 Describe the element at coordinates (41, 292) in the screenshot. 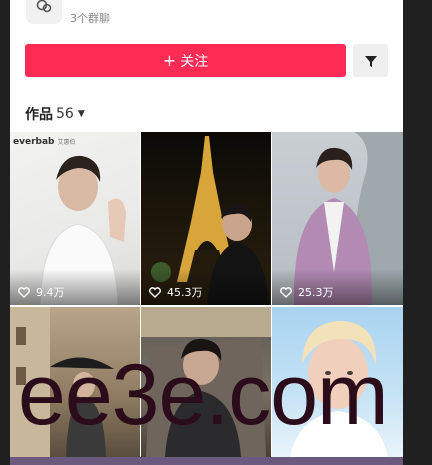

I see `like-count: 9.4万` at that location.